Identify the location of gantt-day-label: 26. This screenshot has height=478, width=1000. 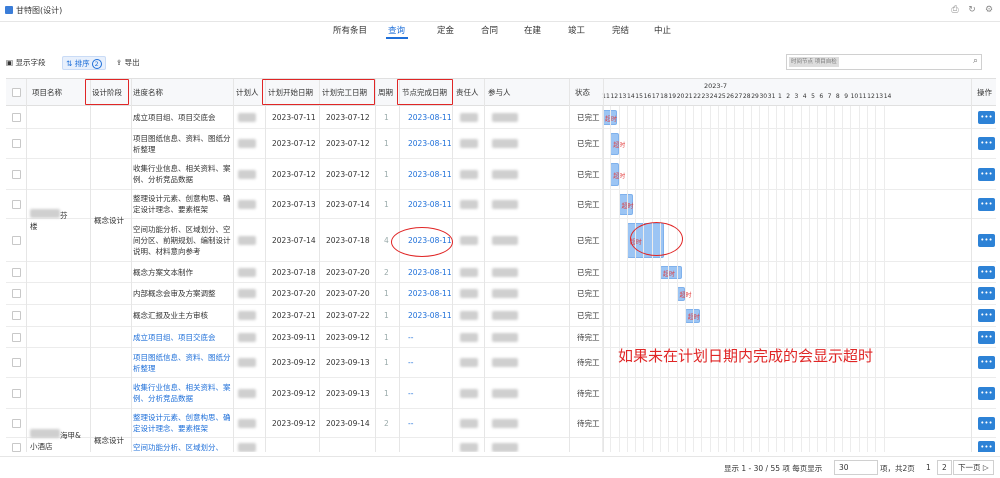
(730, 96).